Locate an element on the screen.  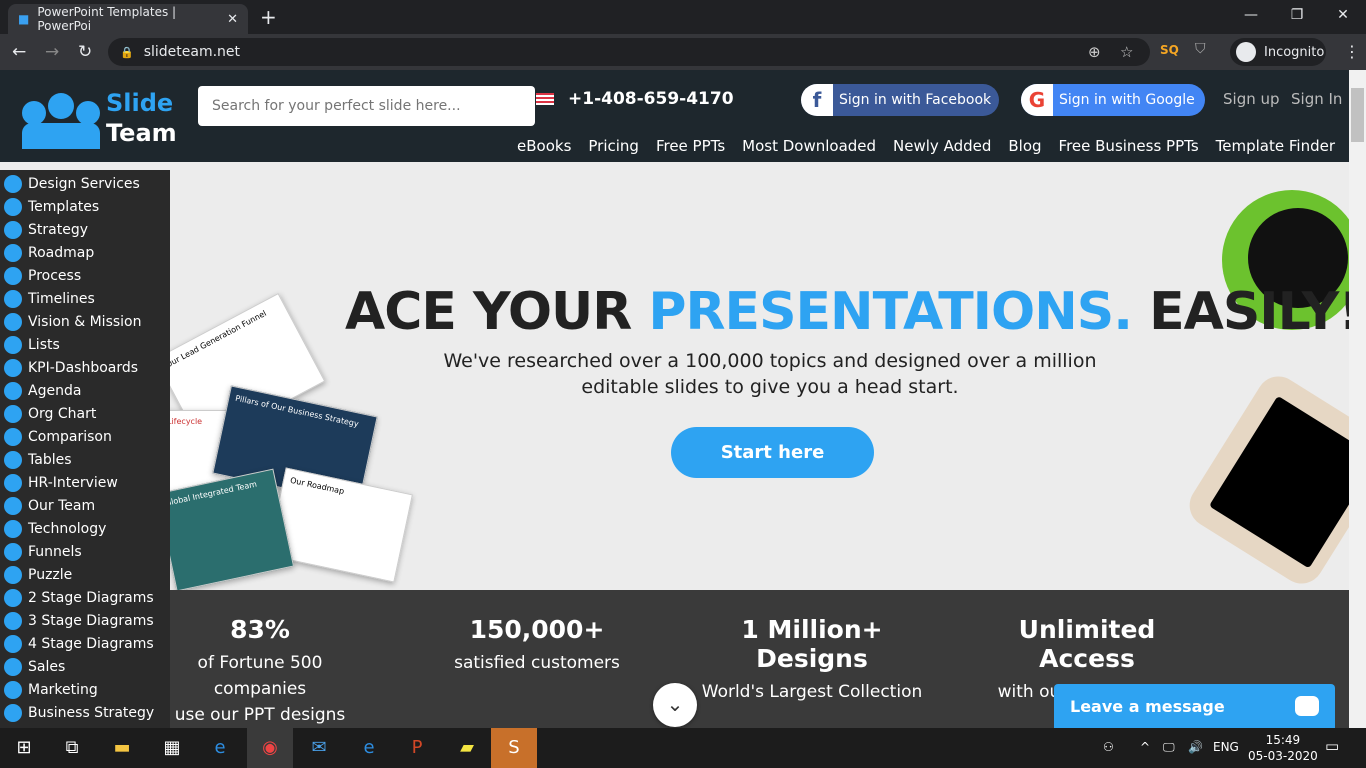
sidebar-item-templates: Templates is located at coordinates (85, 206).